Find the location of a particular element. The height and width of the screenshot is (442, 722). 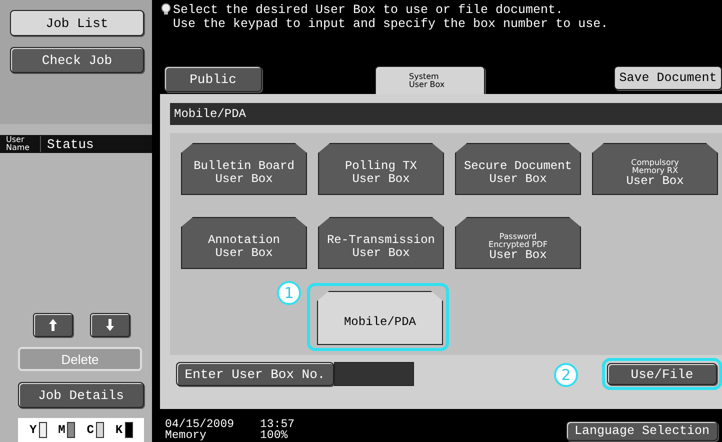

save-document-button: Save Document is located at coordinates (668, 78).